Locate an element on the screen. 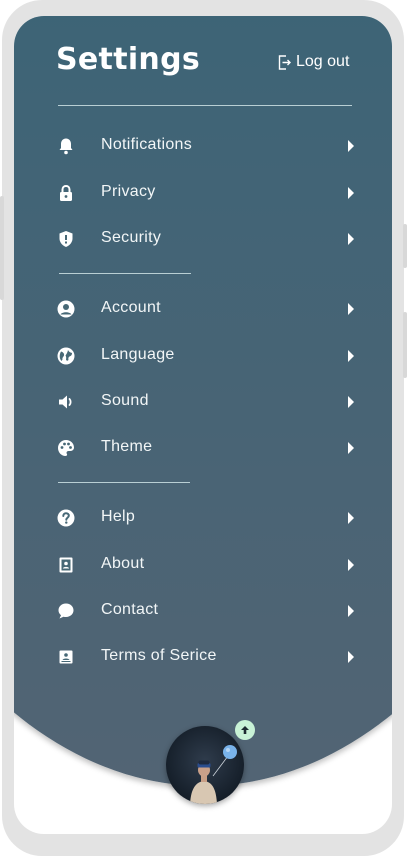 The height and width of the screenshot is (858, 407). menu-item-label: Privacy is located at coordinates (128, 191).